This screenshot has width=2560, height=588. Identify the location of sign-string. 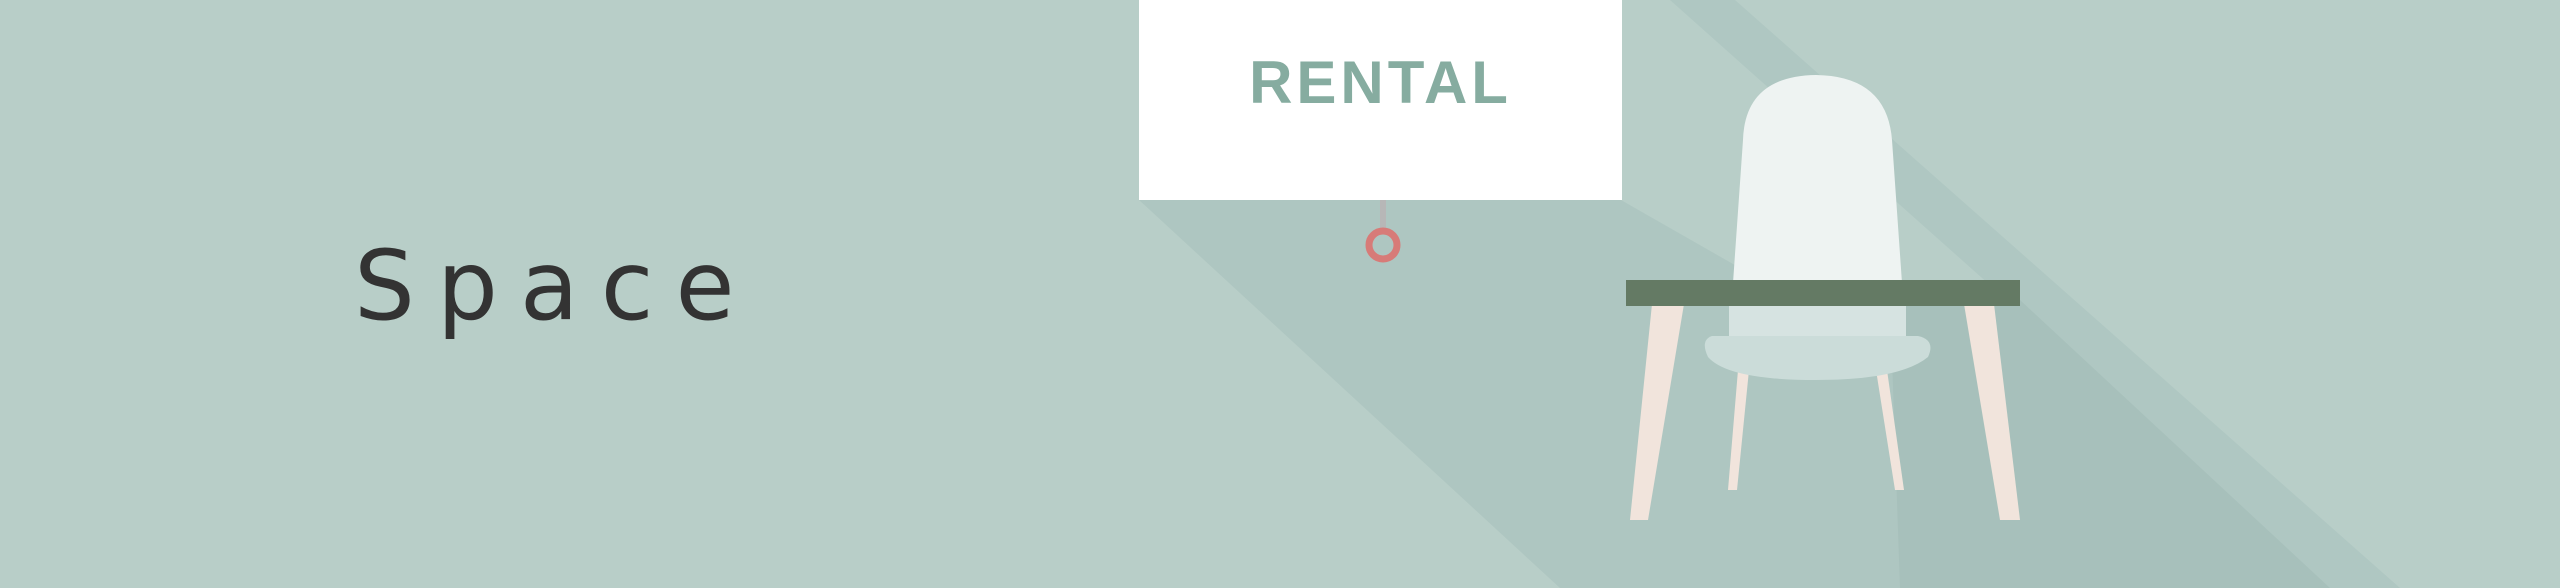
(1383, 215).